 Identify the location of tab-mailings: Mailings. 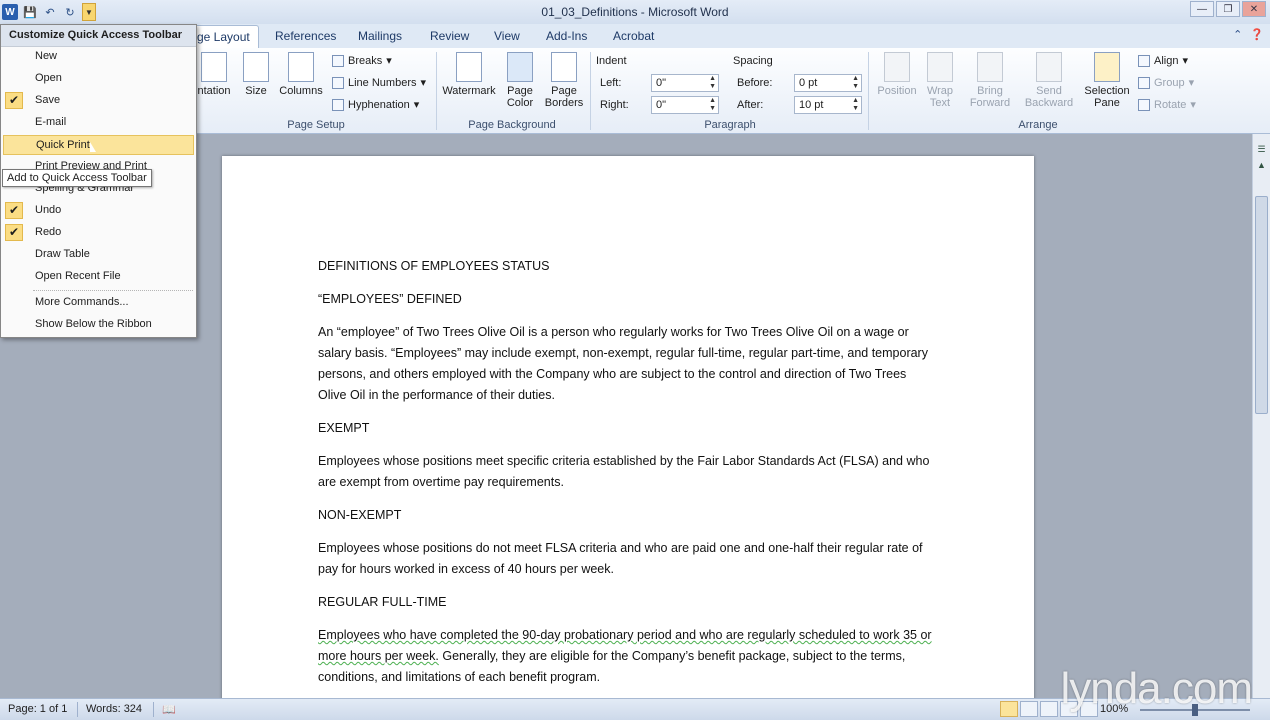
(380, 36).